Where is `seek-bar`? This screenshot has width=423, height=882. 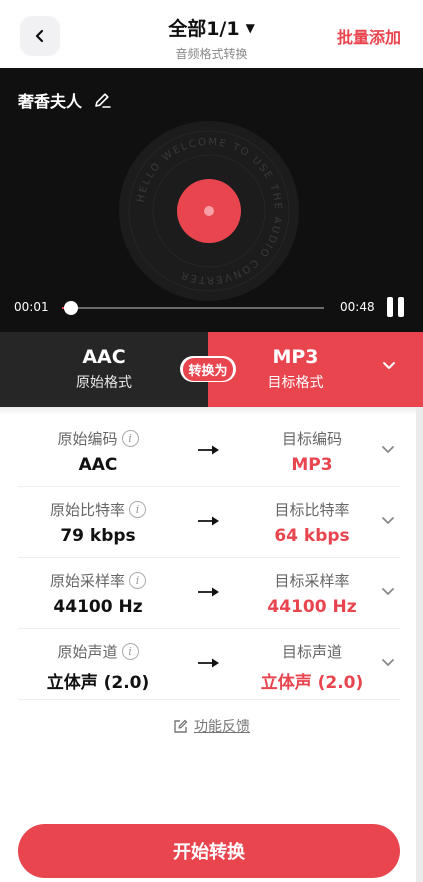
seek-bar is located at coordinates (193, 308).